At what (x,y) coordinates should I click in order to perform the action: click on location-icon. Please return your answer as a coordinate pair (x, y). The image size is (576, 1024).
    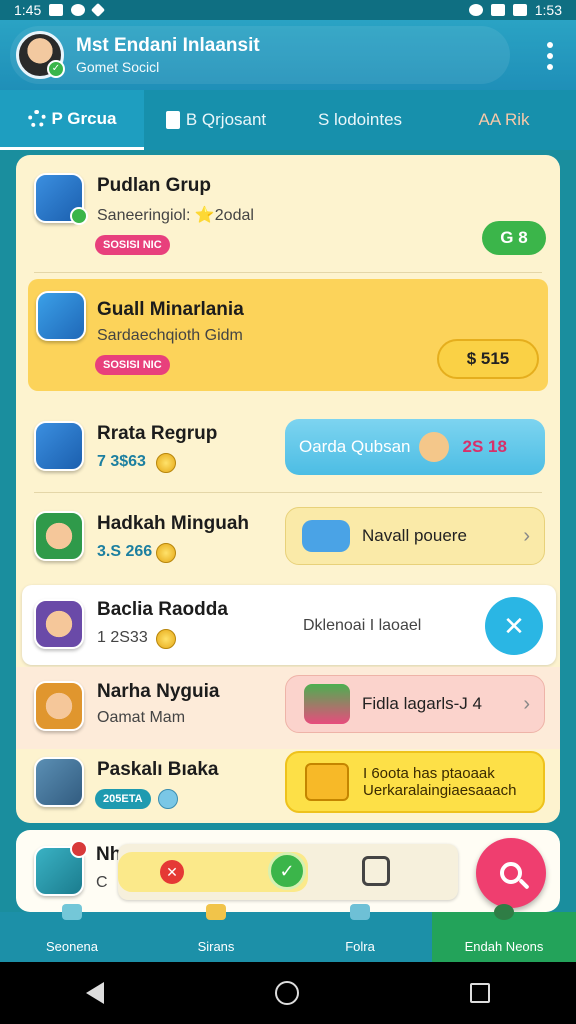
    Looking at the image, I should click on (475, 10).